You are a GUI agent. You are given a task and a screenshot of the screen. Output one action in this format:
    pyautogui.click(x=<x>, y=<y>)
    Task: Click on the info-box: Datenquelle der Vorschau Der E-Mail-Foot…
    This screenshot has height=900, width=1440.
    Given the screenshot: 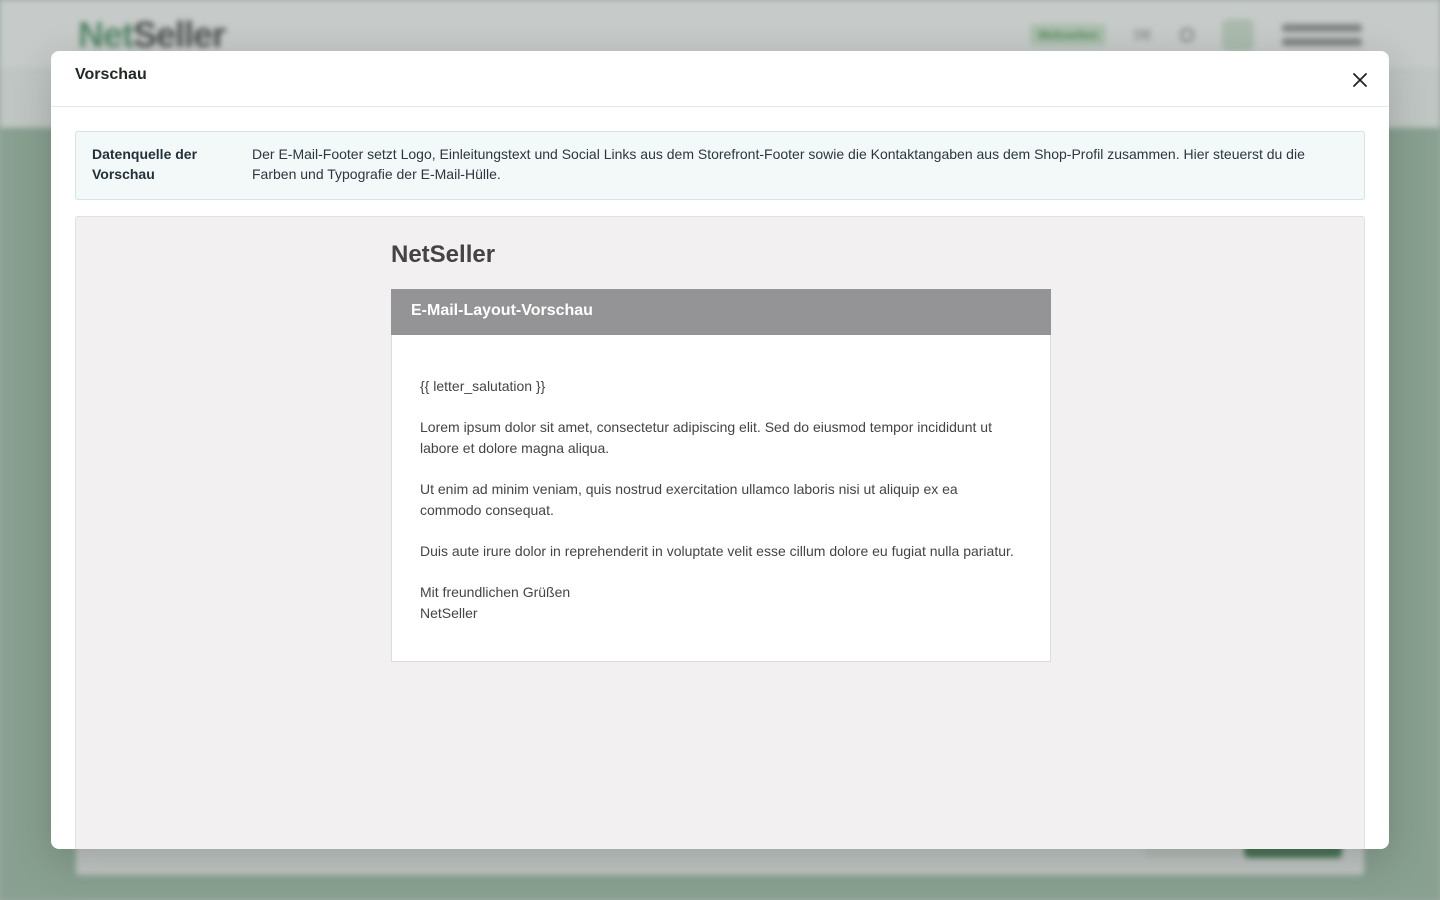 What is the action you would take?
    pyautogui.click(x=720, y=165)
    